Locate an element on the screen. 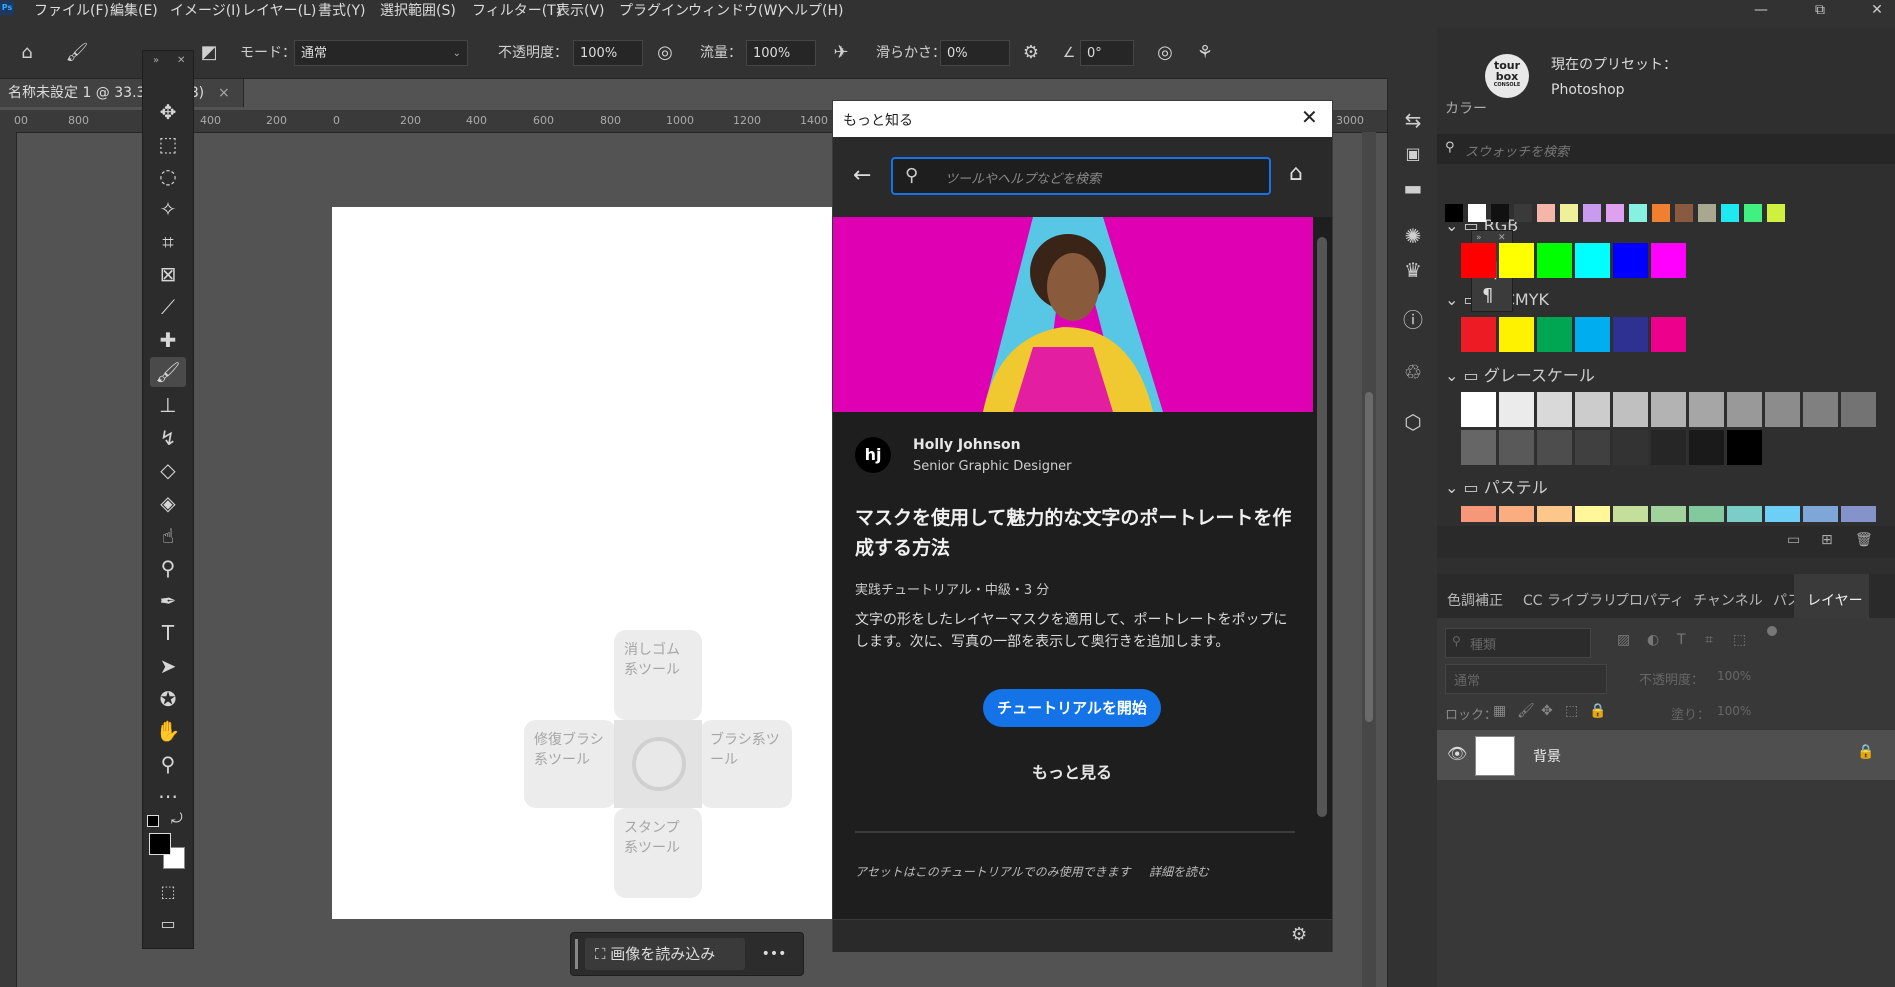  close-icon: ✕ is located at coordinates (1309, 117).